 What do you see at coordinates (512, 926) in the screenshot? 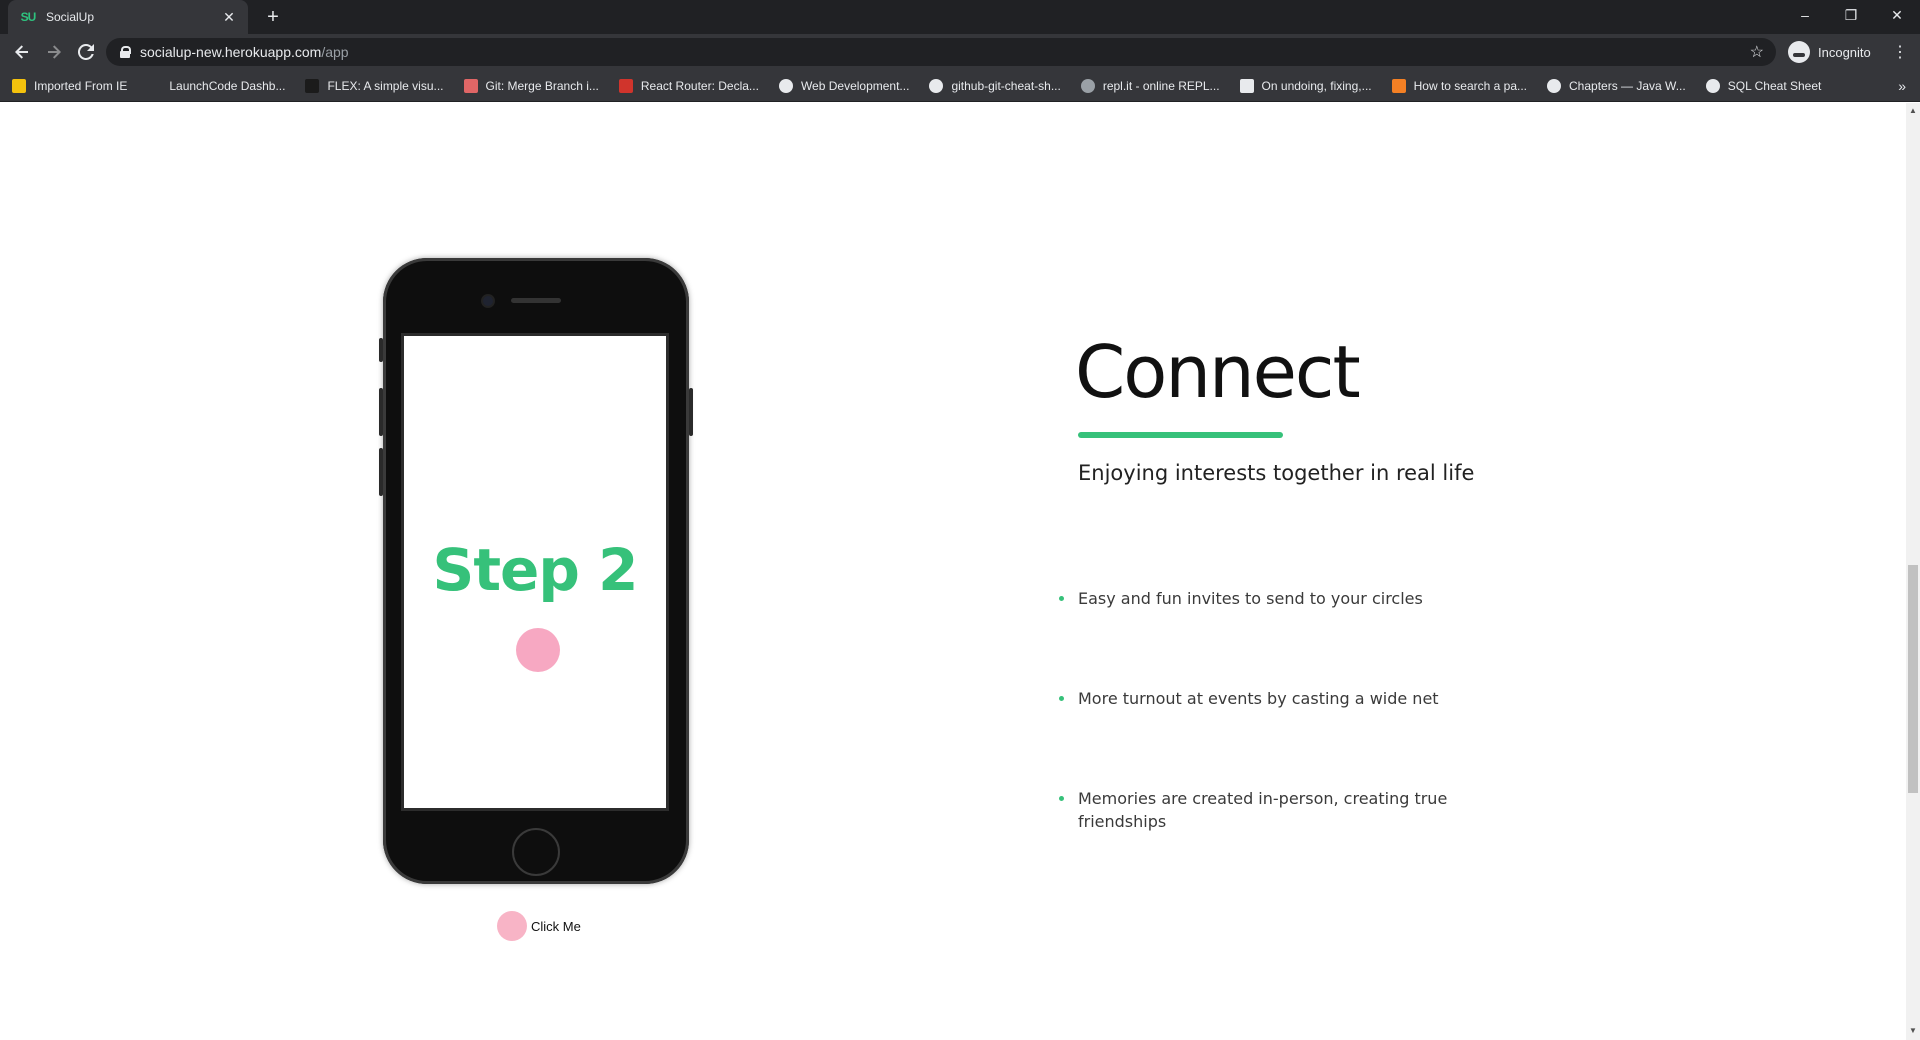
I see `click-me-dot` at bounding box center [512, 926].